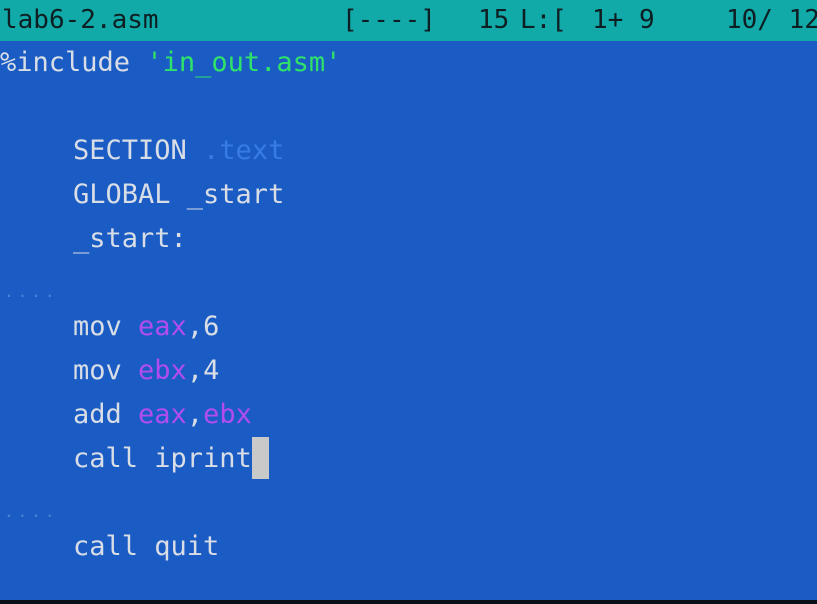 The image size is (817, 604). Describe the element at coordinates (389, 20) in the screenshot. I see `status-flags: [----]` at that location.